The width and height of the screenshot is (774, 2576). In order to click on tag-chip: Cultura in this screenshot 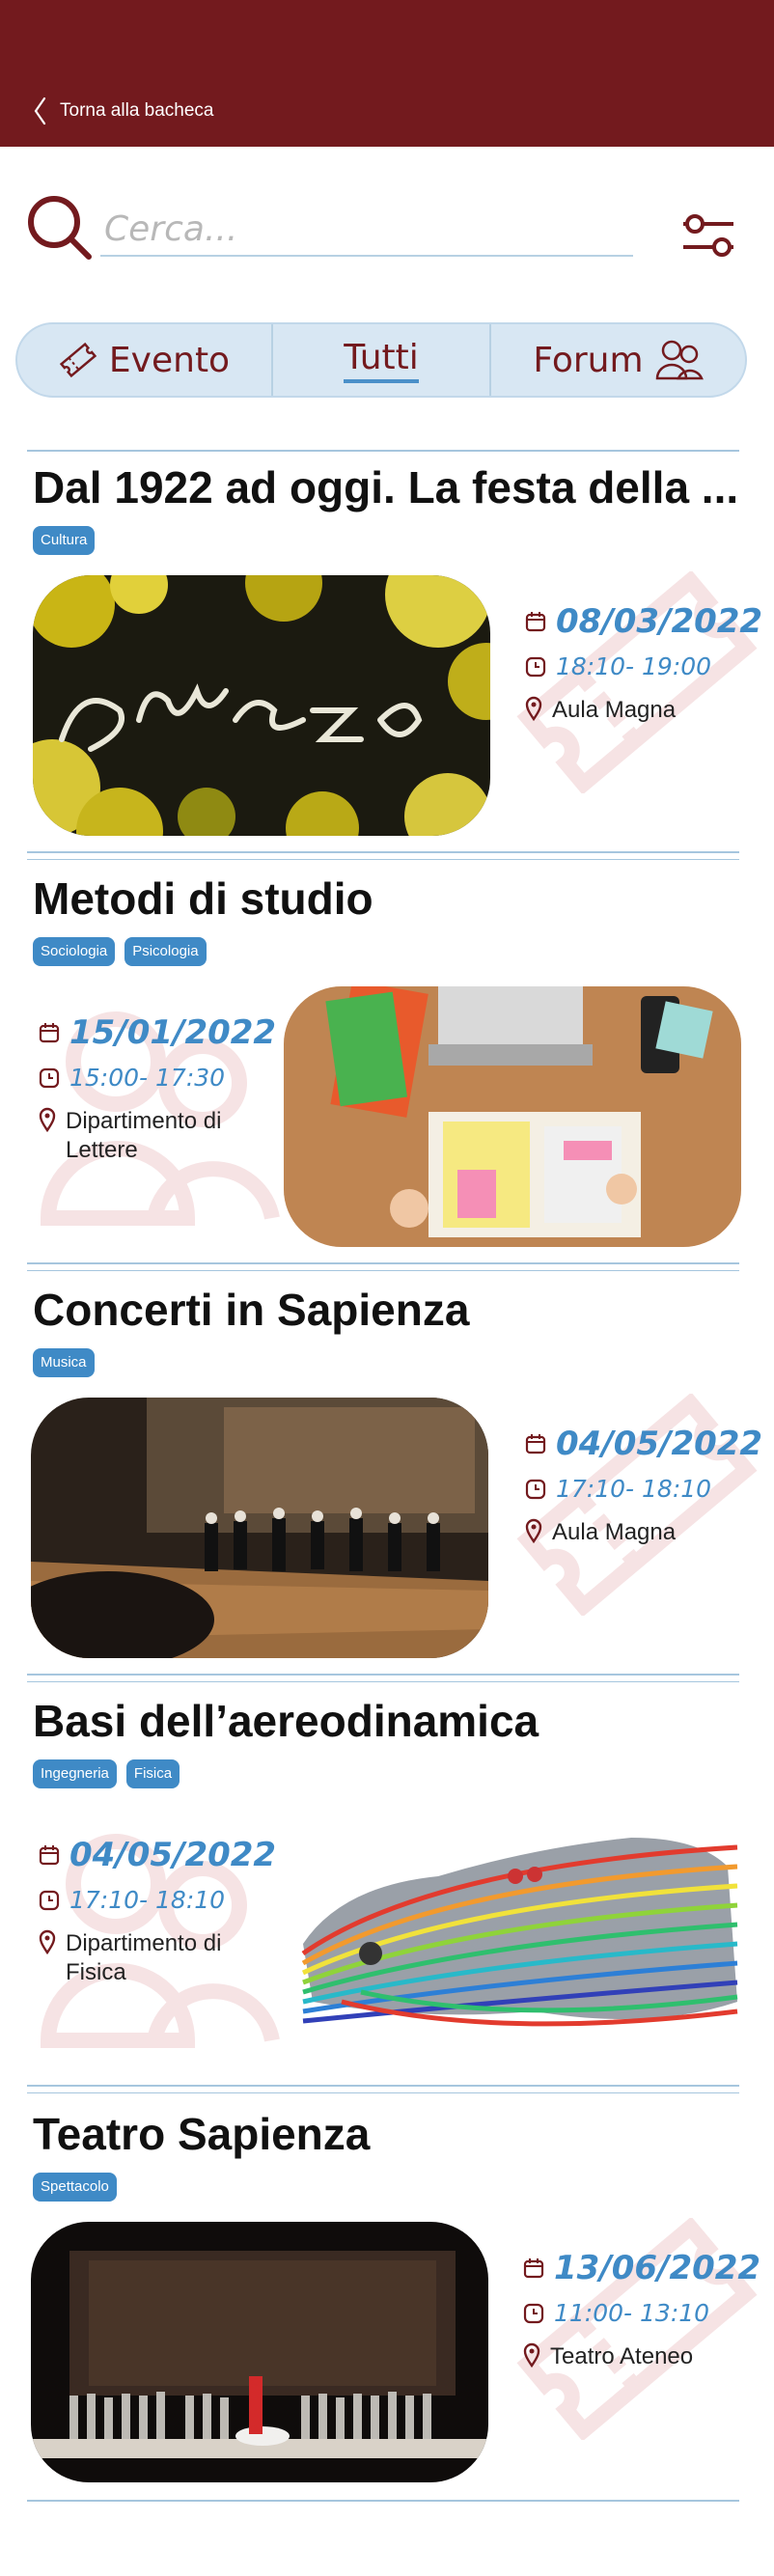, I will do `click(64, 540)`.